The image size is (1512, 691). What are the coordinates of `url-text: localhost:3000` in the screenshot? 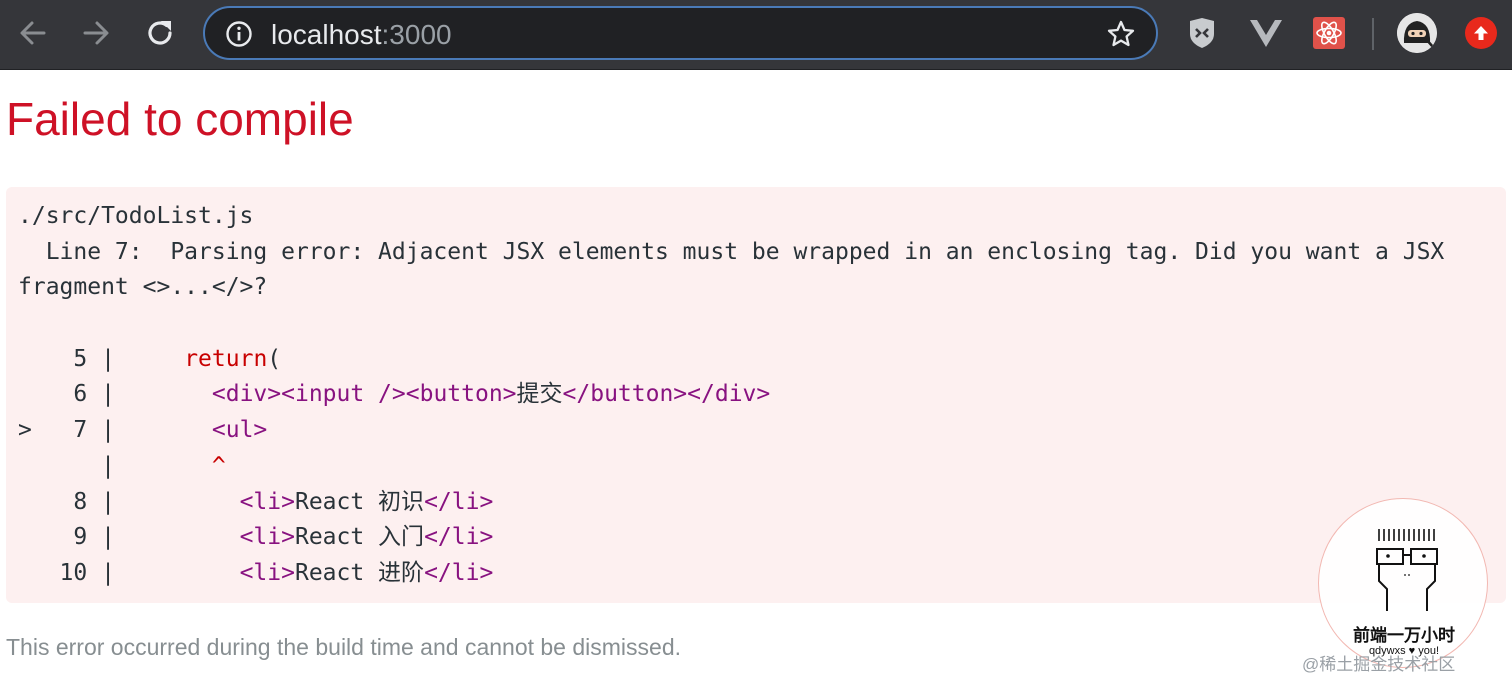 It's located at (361, 35).